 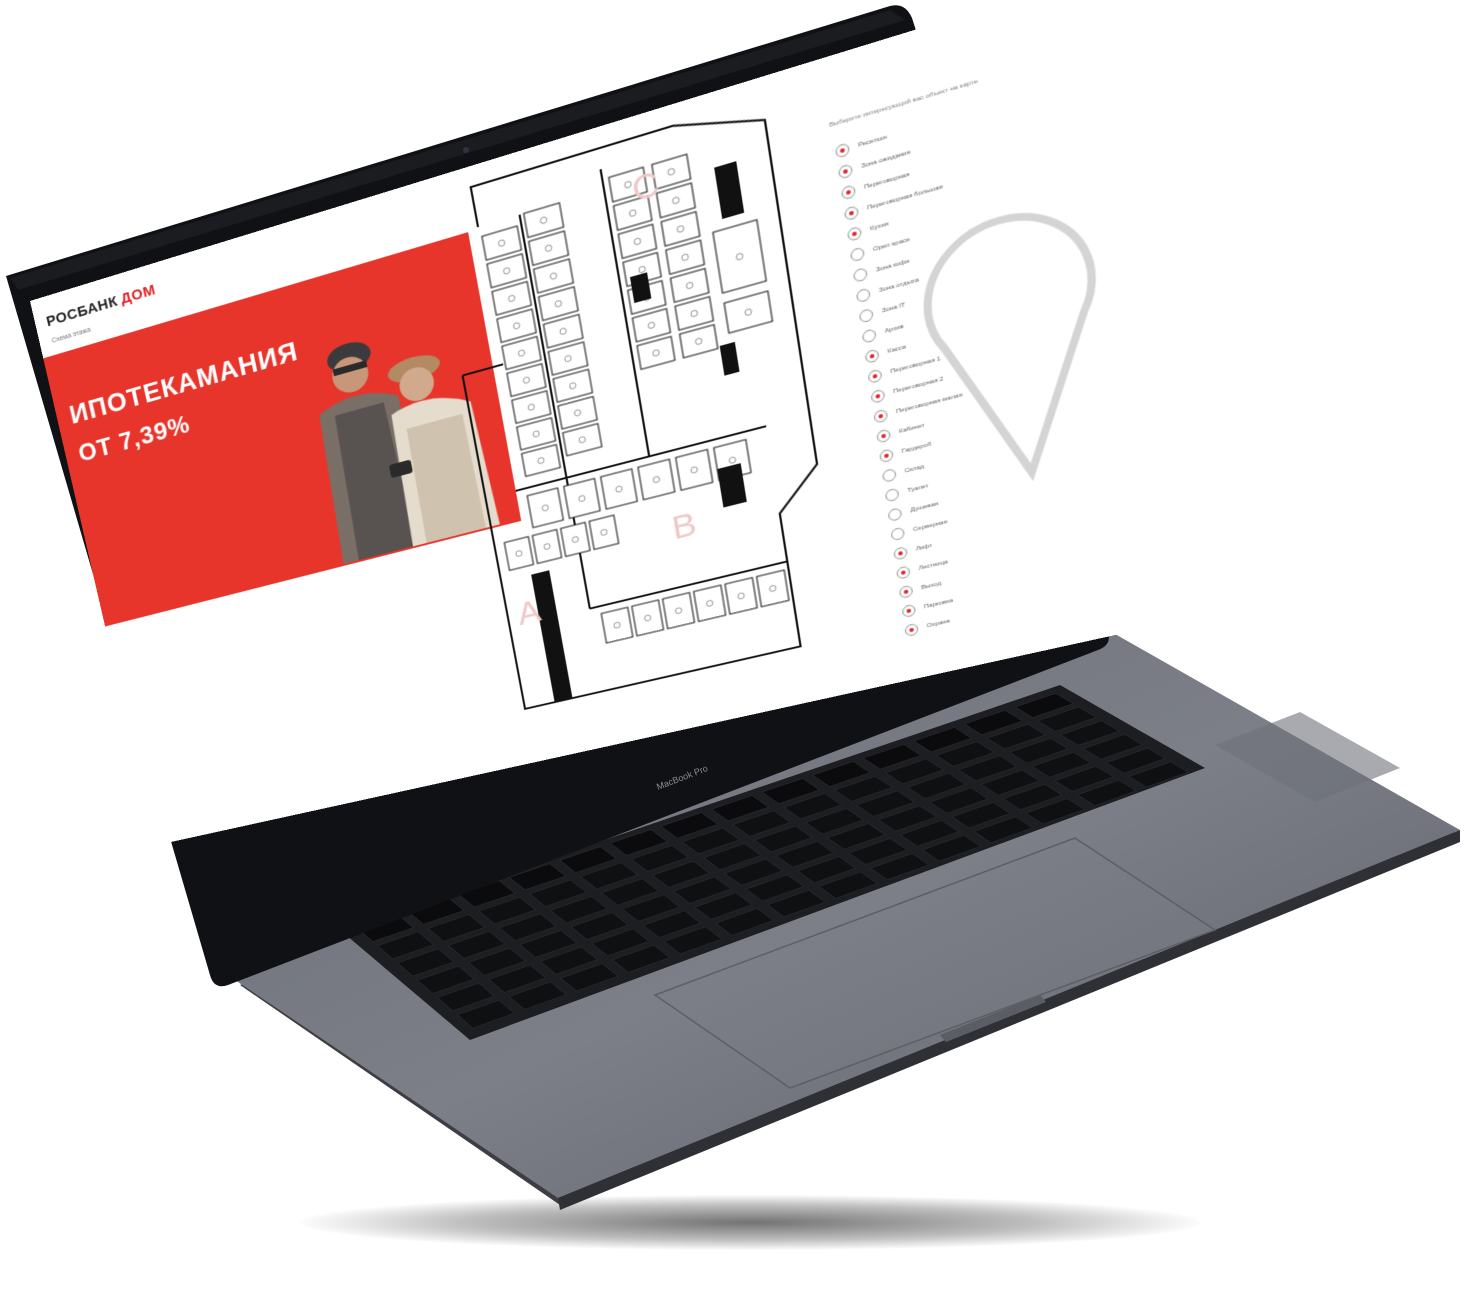 What do you see at coordinates (916, 448) in the screenshot?
I see `legend-item-label: Гардероб` at bounding box center [916, 448].